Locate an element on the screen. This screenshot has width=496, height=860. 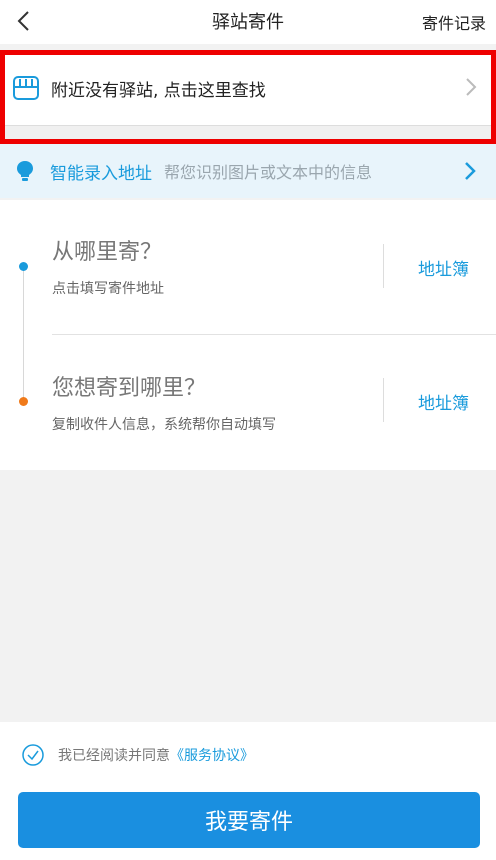
store-icon is located at coordinates (26, 88).